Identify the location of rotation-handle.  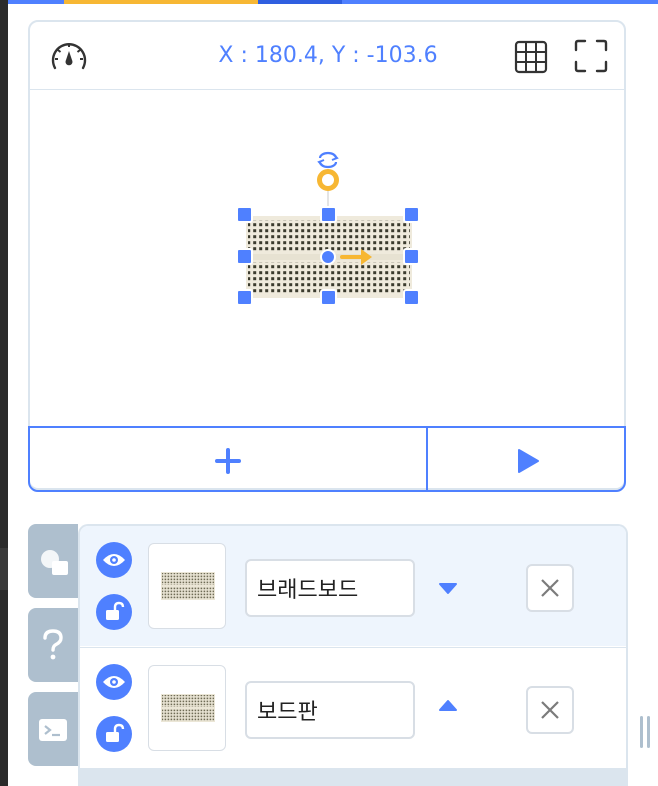
(328, 180).